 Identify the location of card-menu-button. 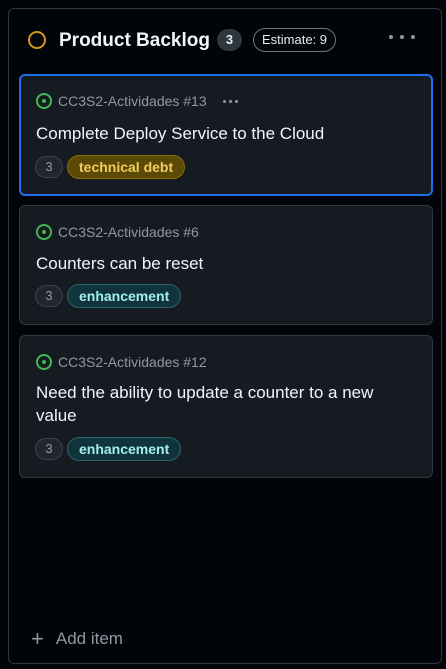
(230, 101).